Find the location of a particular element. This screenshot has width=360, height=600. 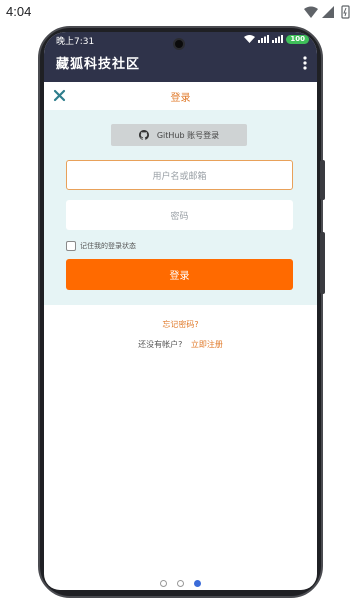

login-submit-label: 登录 is located at coordinates (179, 276).